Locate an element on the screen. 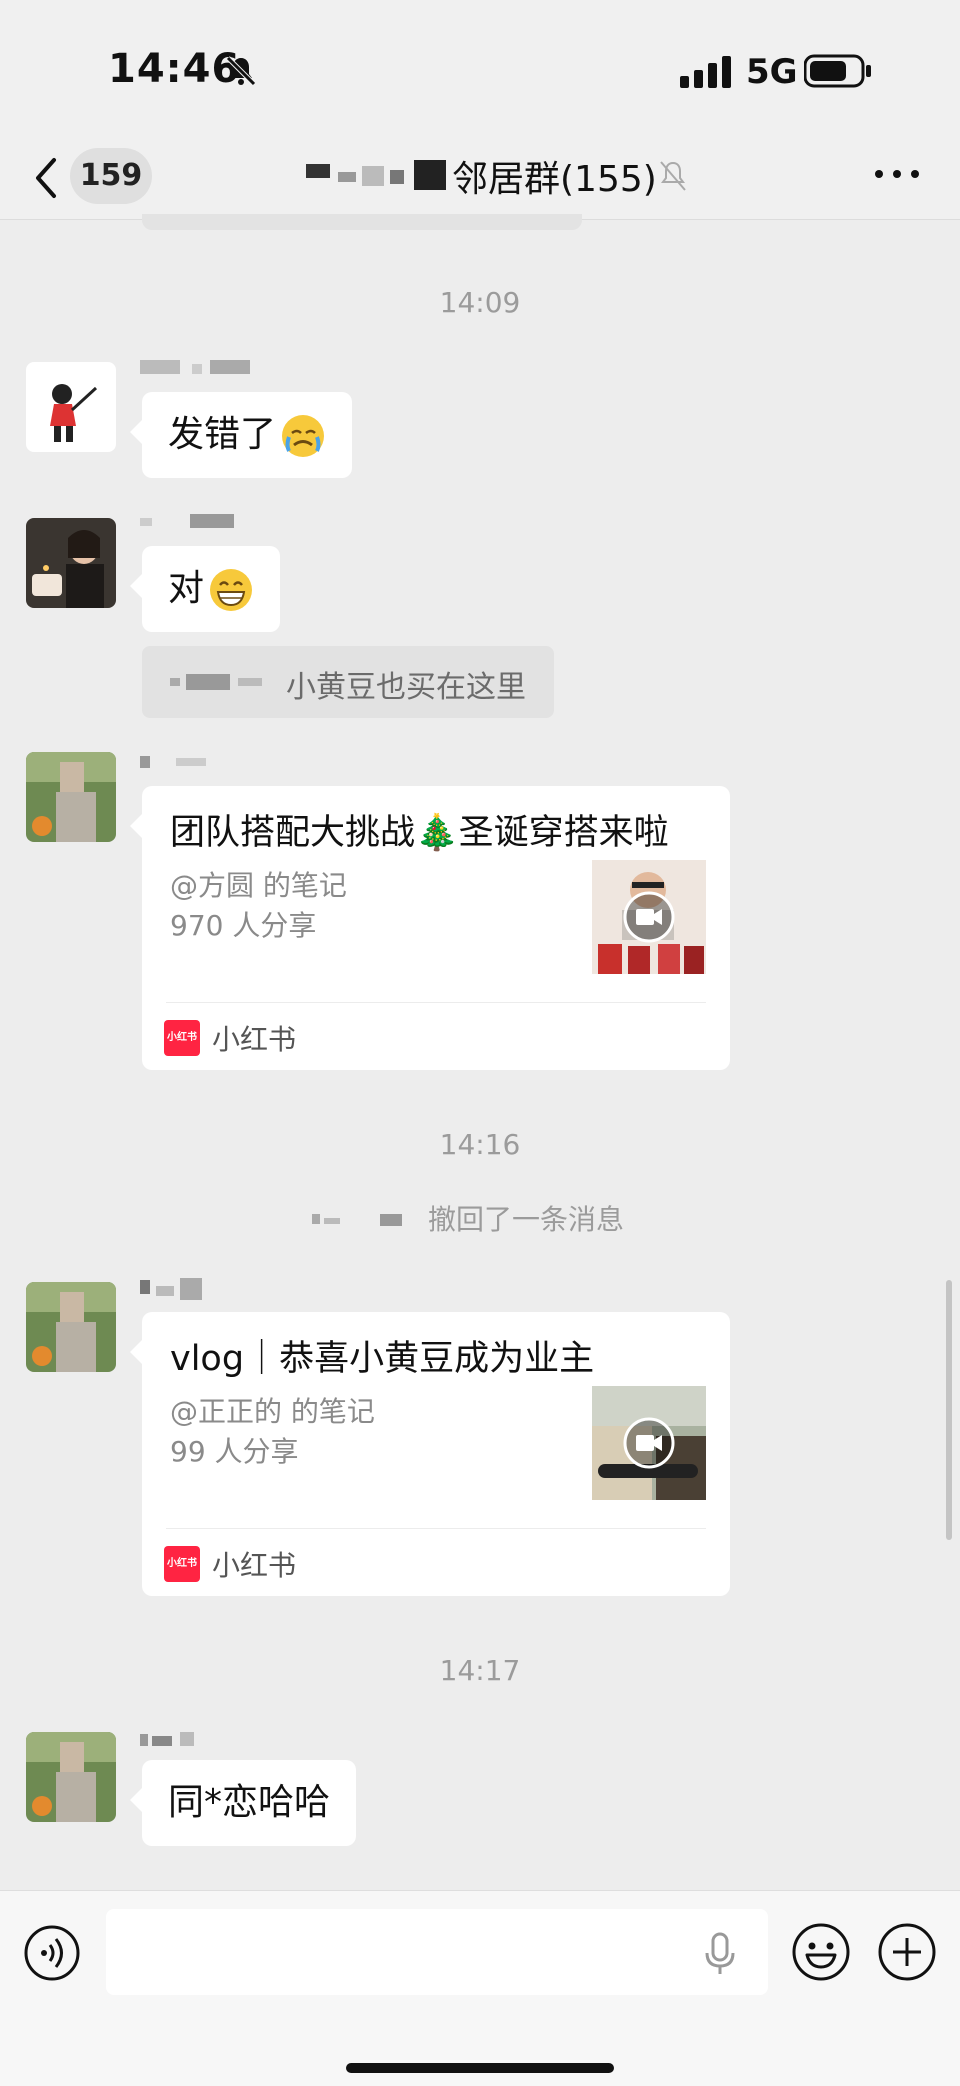 The image size is (960, 2086). previous-message-bubble is located at coordinates (362, 222).